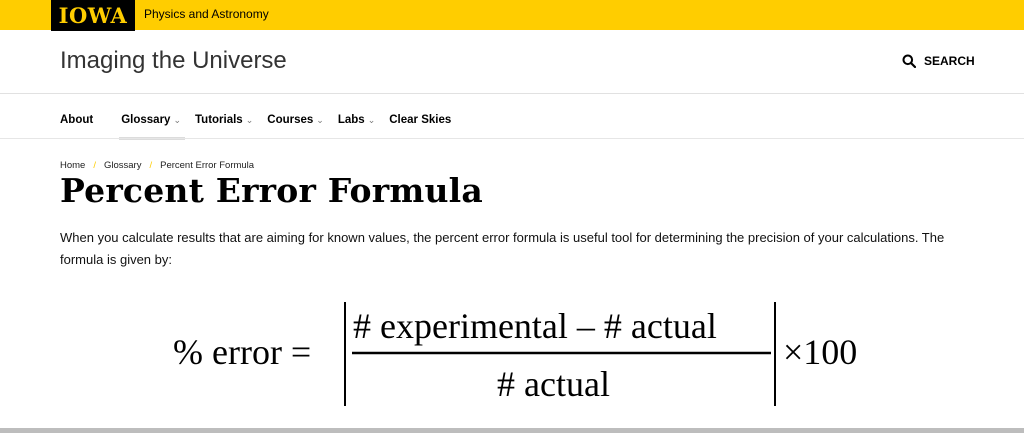 The image size is (1024, 433). I want to click on formula-denominator: # actual, so click(553, 384).